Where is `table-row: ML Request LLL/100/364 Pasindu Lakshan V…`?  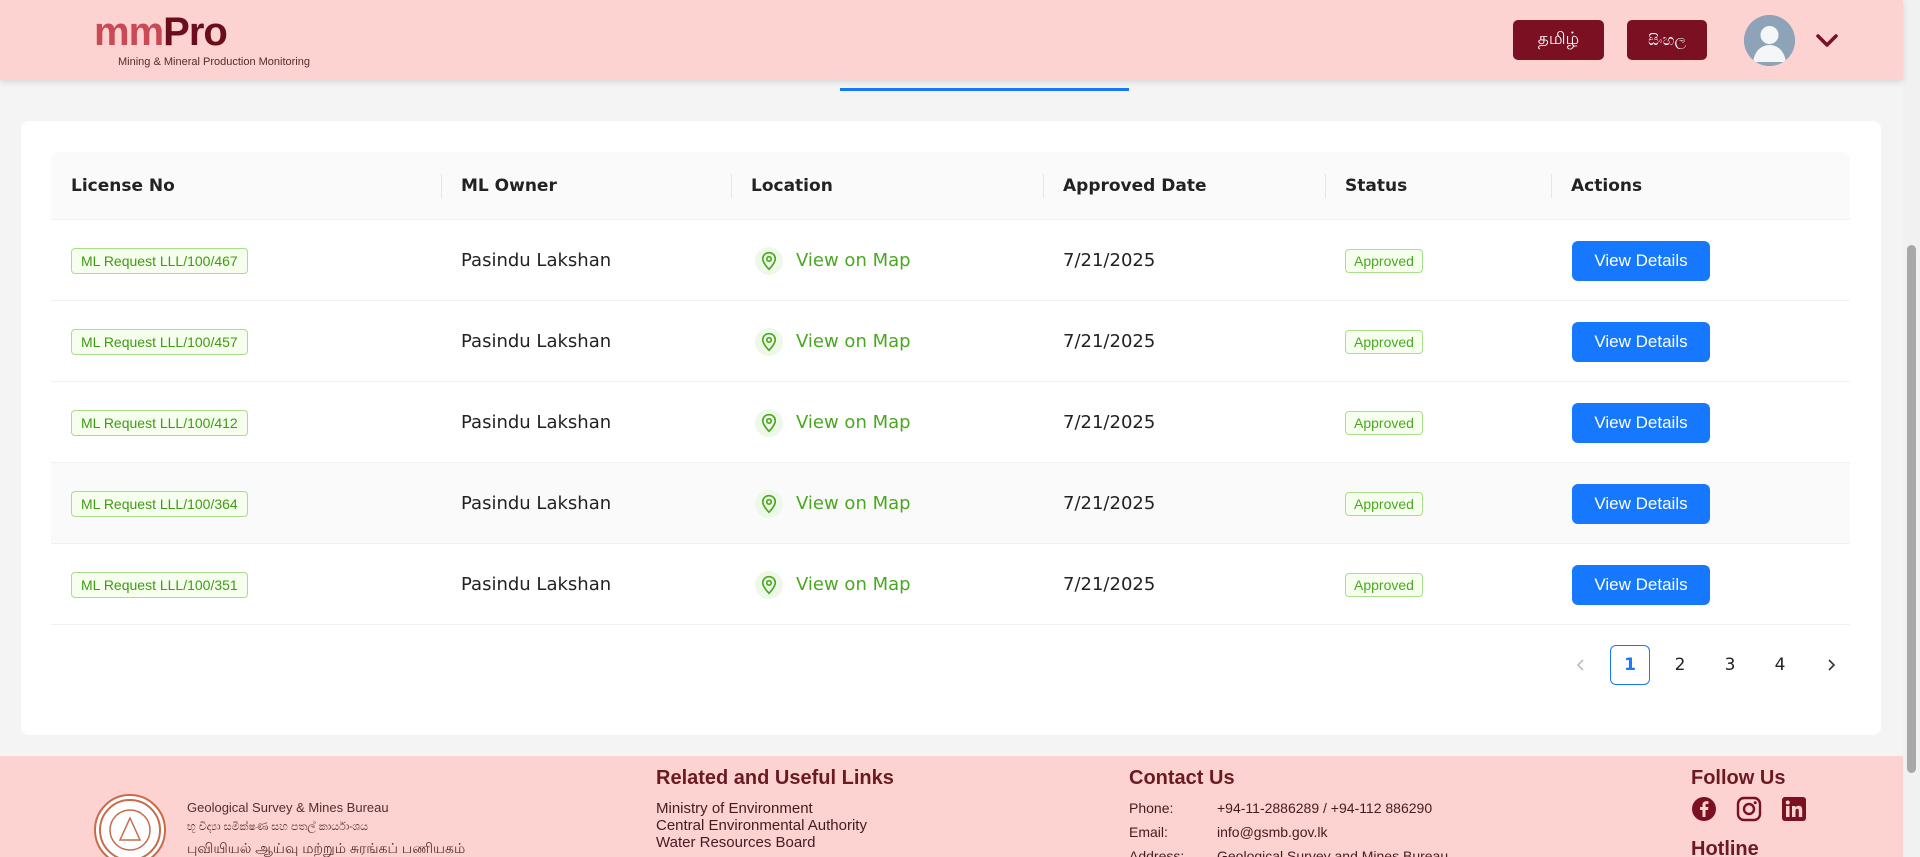 table-row: ML Request LLL/100/364 Pasindu Lakshan V… is located at coordinates (950, 503).